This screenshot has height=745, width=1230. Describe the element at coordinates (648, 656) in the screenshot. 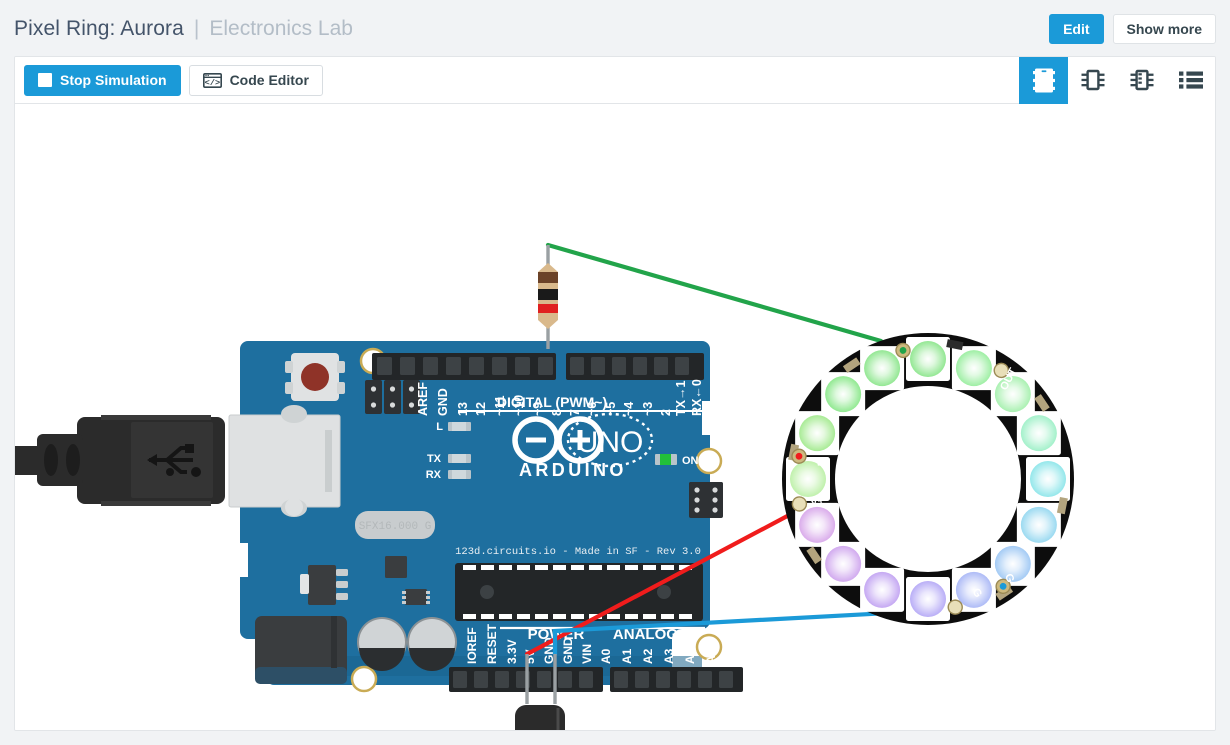

I see `svg-text: A2` at that location.